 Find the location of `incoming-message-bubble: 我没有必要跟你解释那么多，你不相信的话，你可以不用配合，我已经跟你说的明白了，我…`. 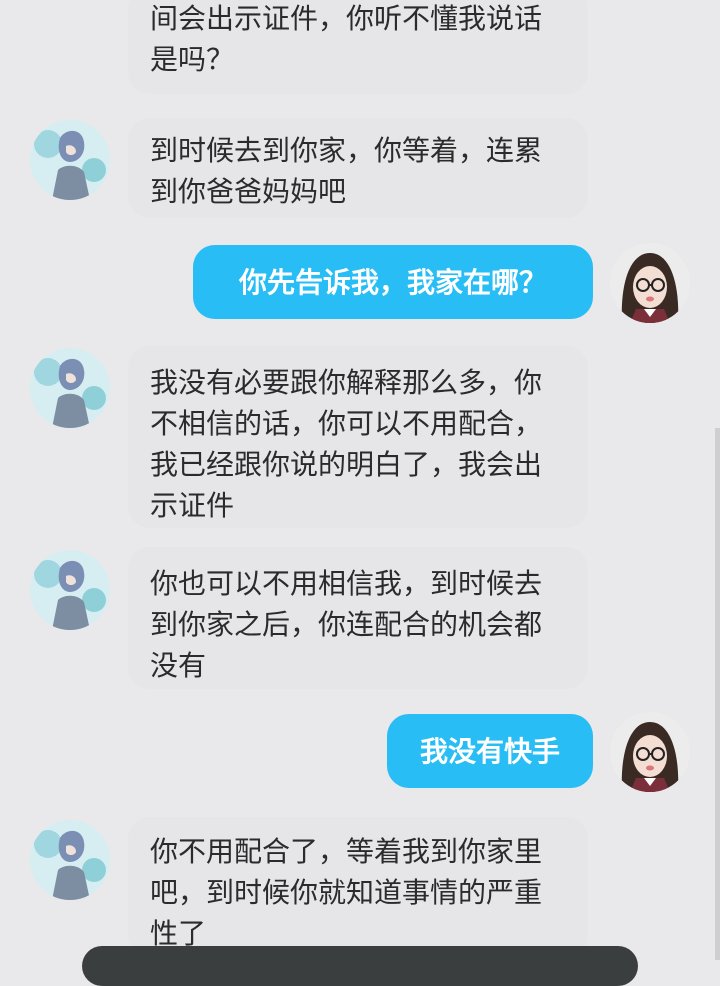

incoming-message-bubble: 我没有必要跟你解释那么多，你不相信的话，你可以不用配合，我已经跟你说的明白了，我… is located at coordinates (358, 437).